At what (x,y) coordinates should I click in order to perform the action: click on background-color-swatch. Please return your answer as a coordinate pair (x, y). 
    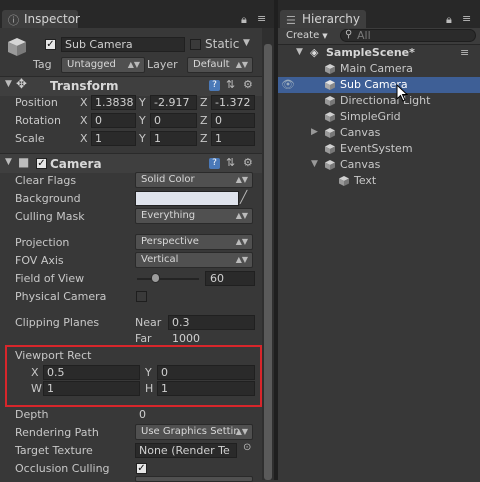
    Looking at the image, I should click on (187, 198).